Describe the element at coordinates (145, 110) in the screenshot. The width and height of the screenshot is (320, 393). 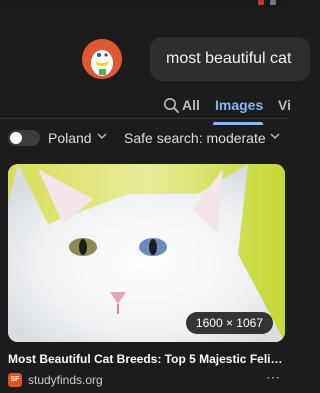
I see `tabs-bar: All Images Vi` at that location.